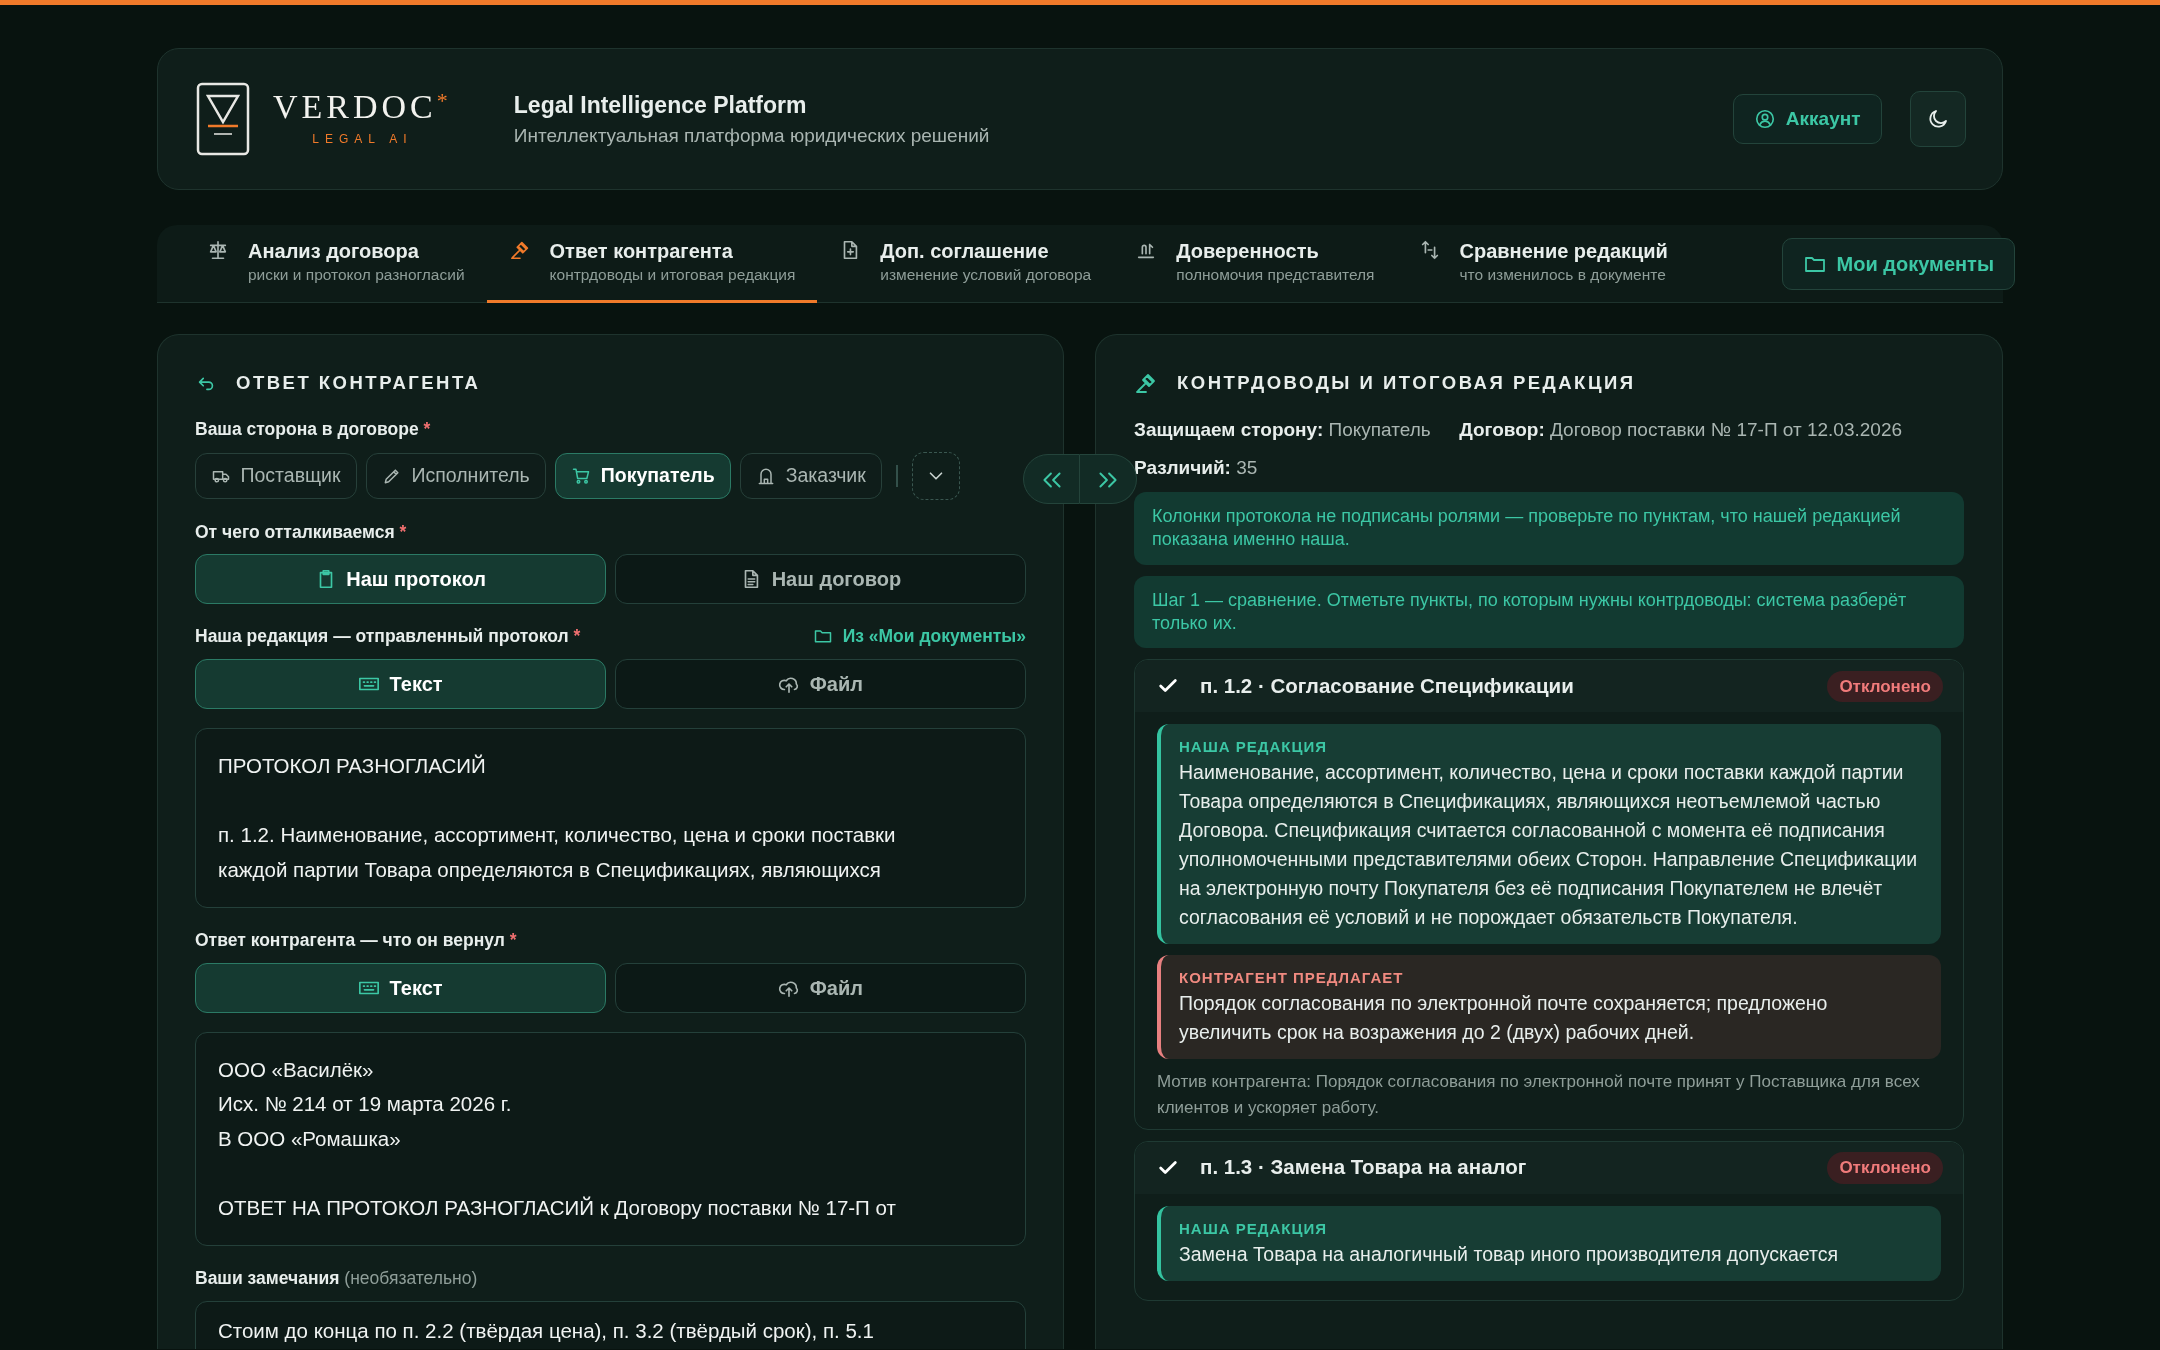 This screenshot has height=1350, width=2160. Describe the element at coordinates (919, 636) in the screenshot. I see `my-documents-link: Из «Мои документы»` at that location.